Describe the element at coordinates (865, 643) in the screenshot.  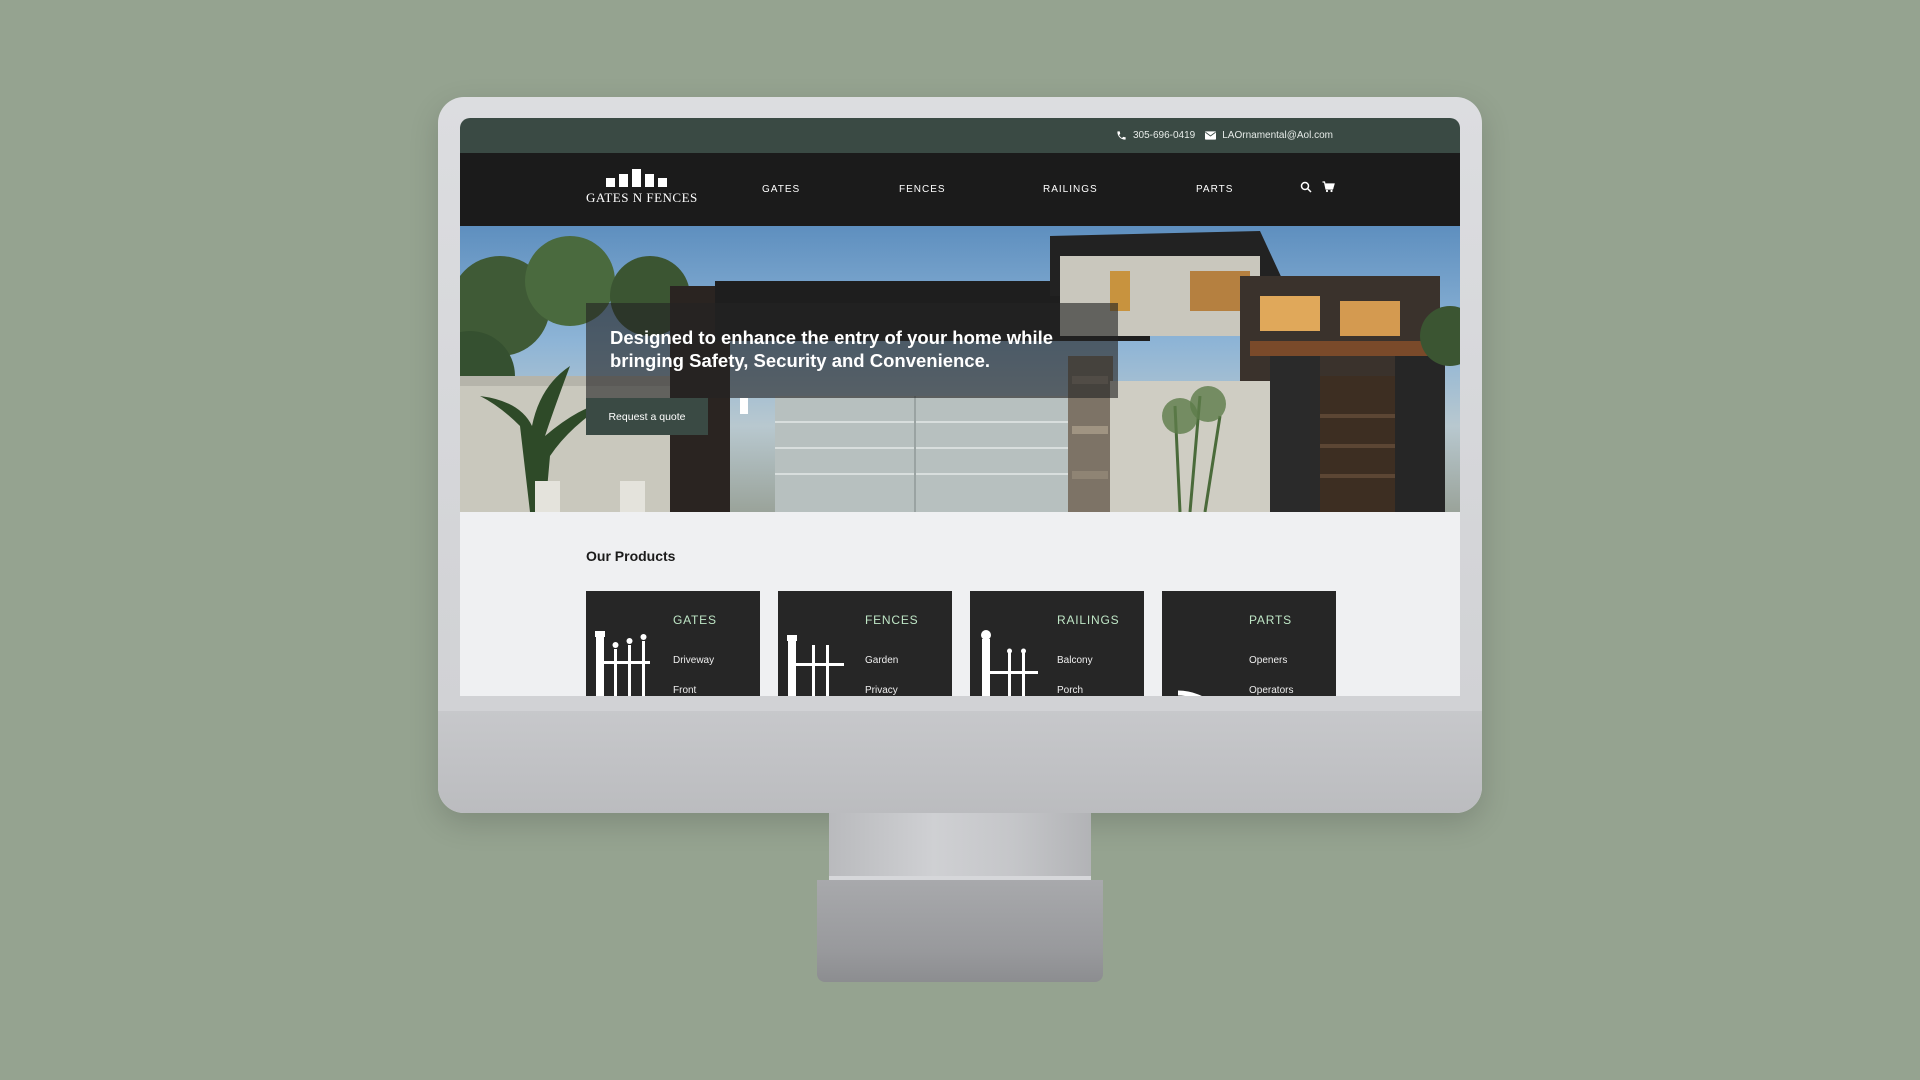
I see `product-card-fences: FENCES Garden Privacy` at that location.